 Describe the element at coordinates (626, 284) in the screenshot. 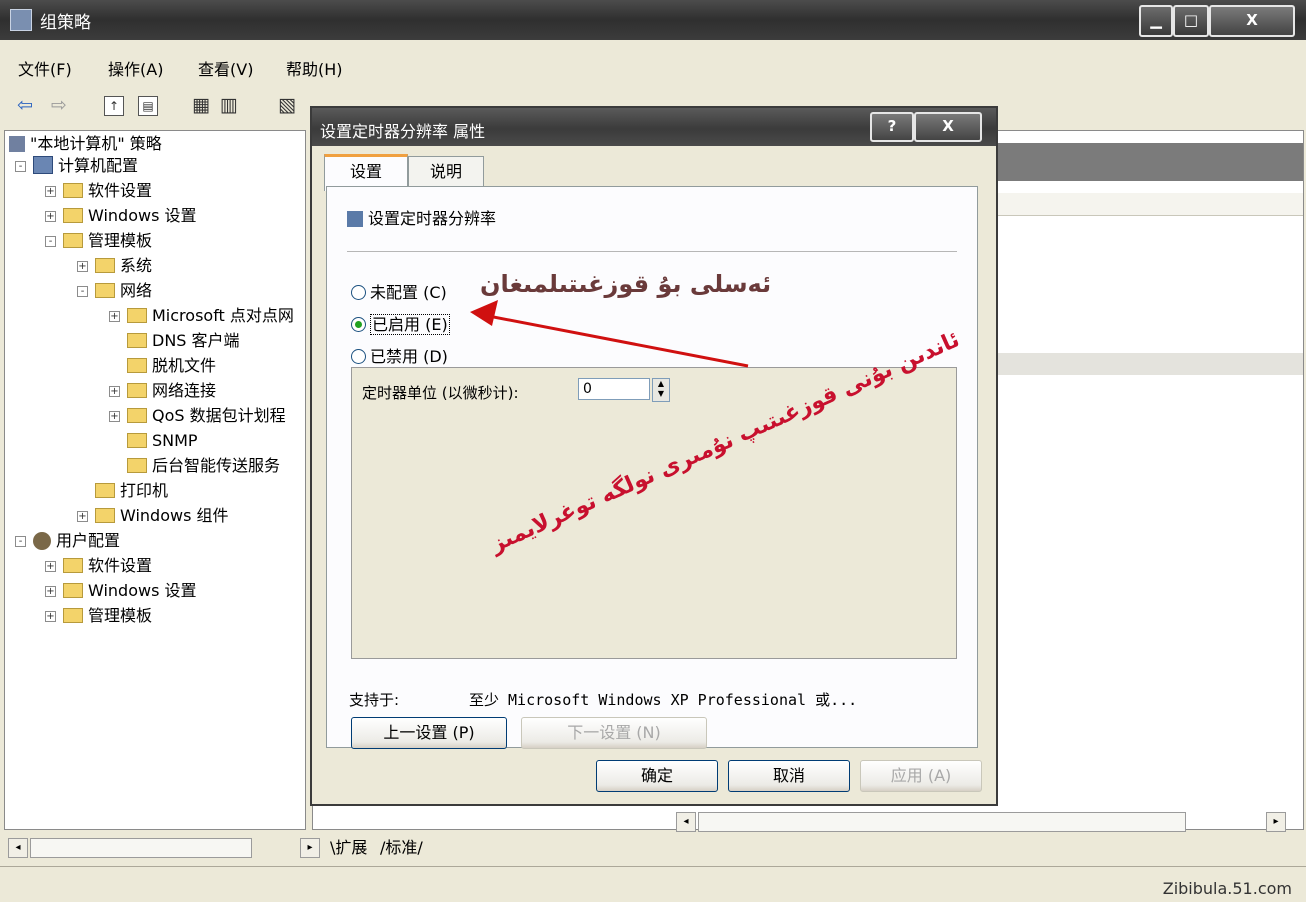

I see `annotation-original-state: ئەسلى بۇ قوزغىتىلمىغان` at that location.